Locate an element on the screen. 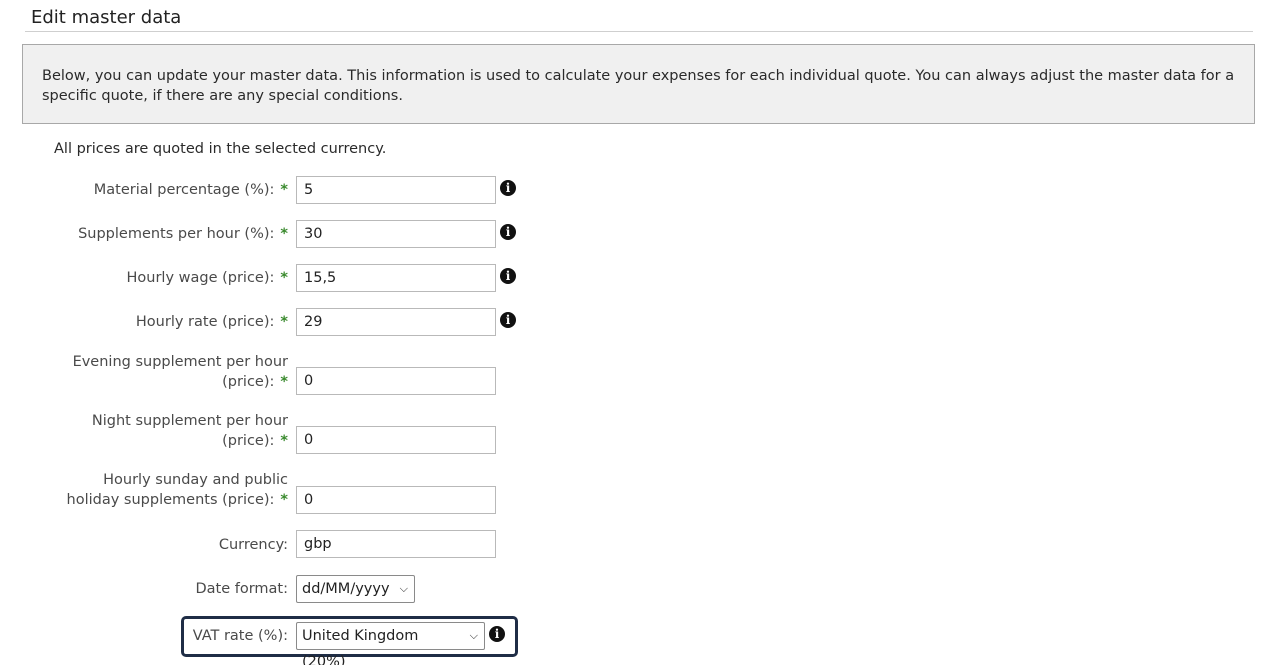 The height and width of the screenshot is (665, 1278). vat-rate-label: VAT rate (%): is located at coordinates (240, 636).